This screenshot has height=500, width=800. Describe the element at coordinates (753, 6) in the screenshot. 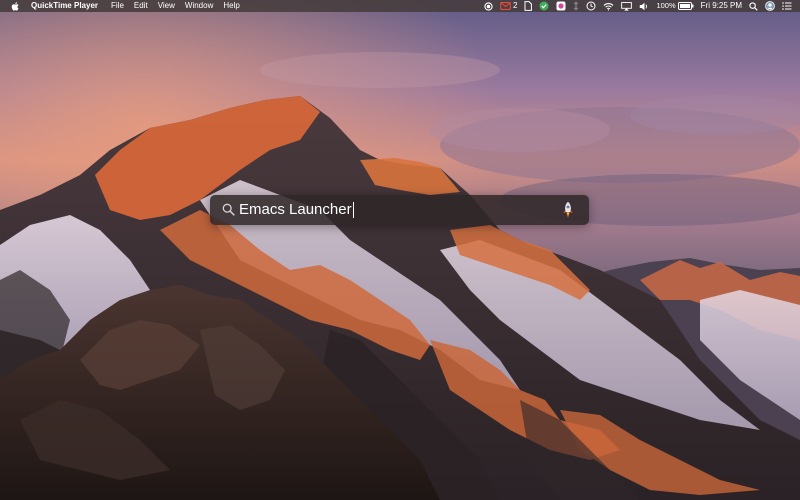

I see `spotlight-search-icon` at that location.